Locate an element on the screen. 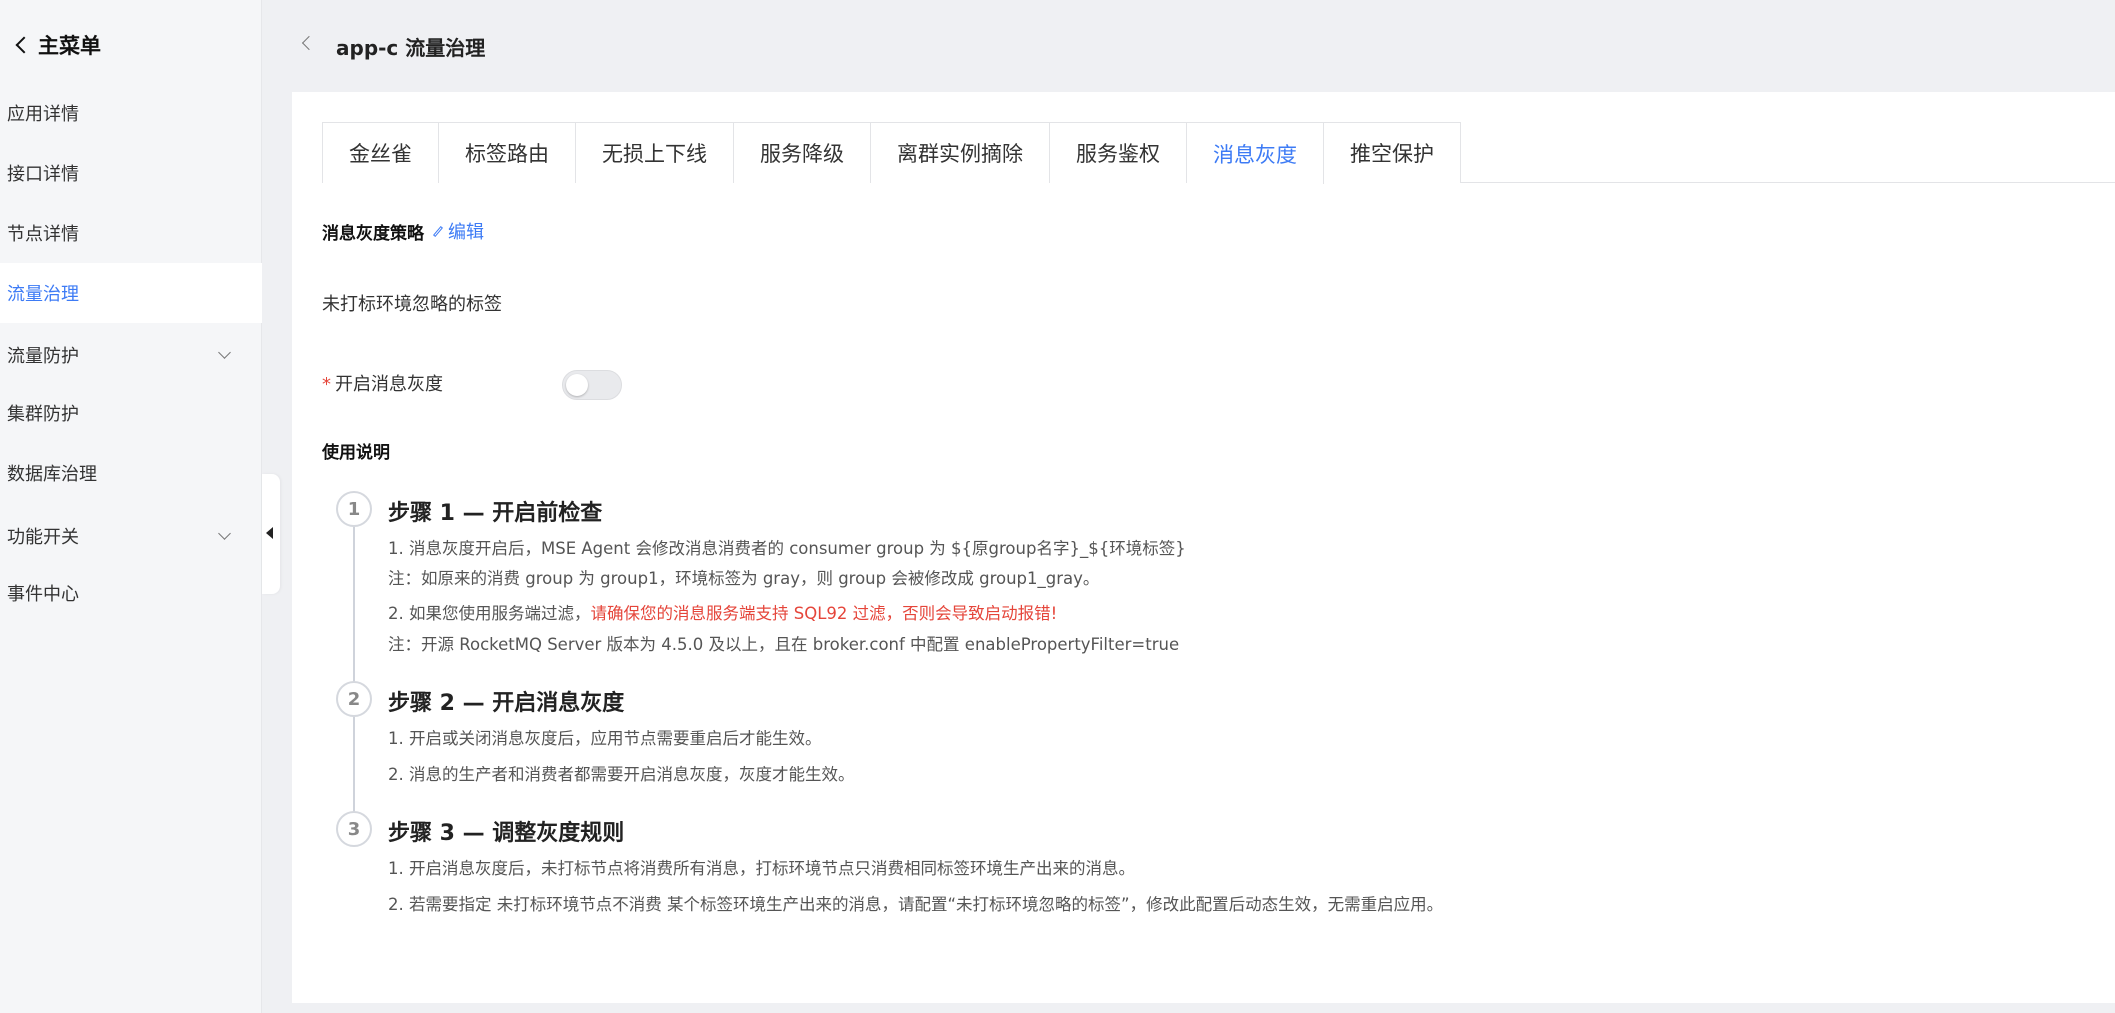  tab-service-degradation: 服务降级 is located at coordinates (802, 153).